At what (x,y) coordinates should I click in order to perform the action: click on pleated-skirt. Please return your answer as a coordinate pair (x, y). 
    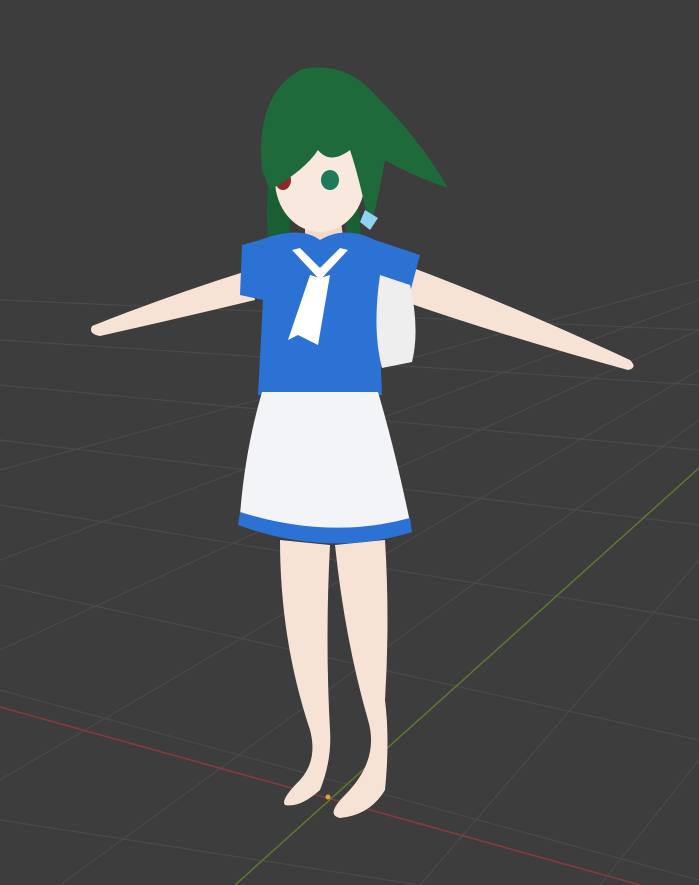
    Looking at the image, I should click on (325, 462).